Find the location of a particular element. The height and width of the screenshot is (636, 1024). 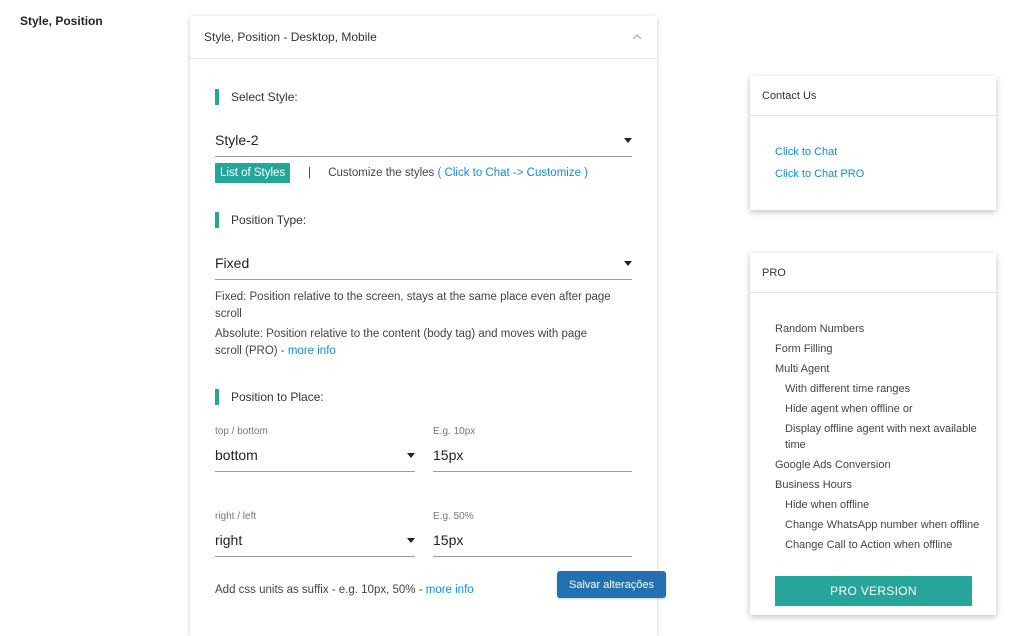

position-type-label: Position Type: is located at coordinates (269, 220).